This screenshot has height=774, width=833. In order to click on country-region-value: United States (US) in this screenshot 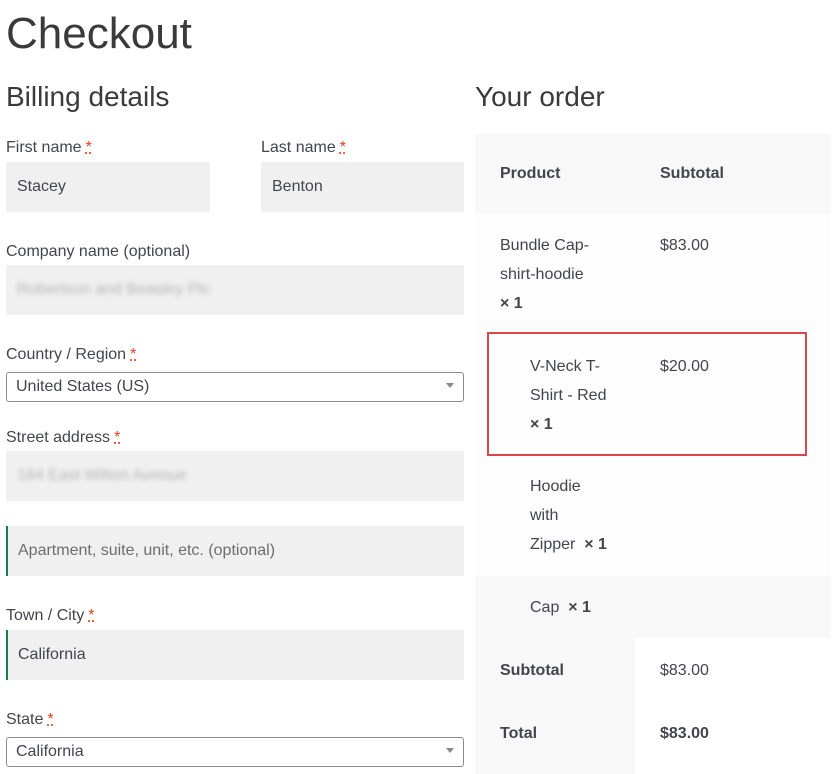, I will do `click(83, 386)`.